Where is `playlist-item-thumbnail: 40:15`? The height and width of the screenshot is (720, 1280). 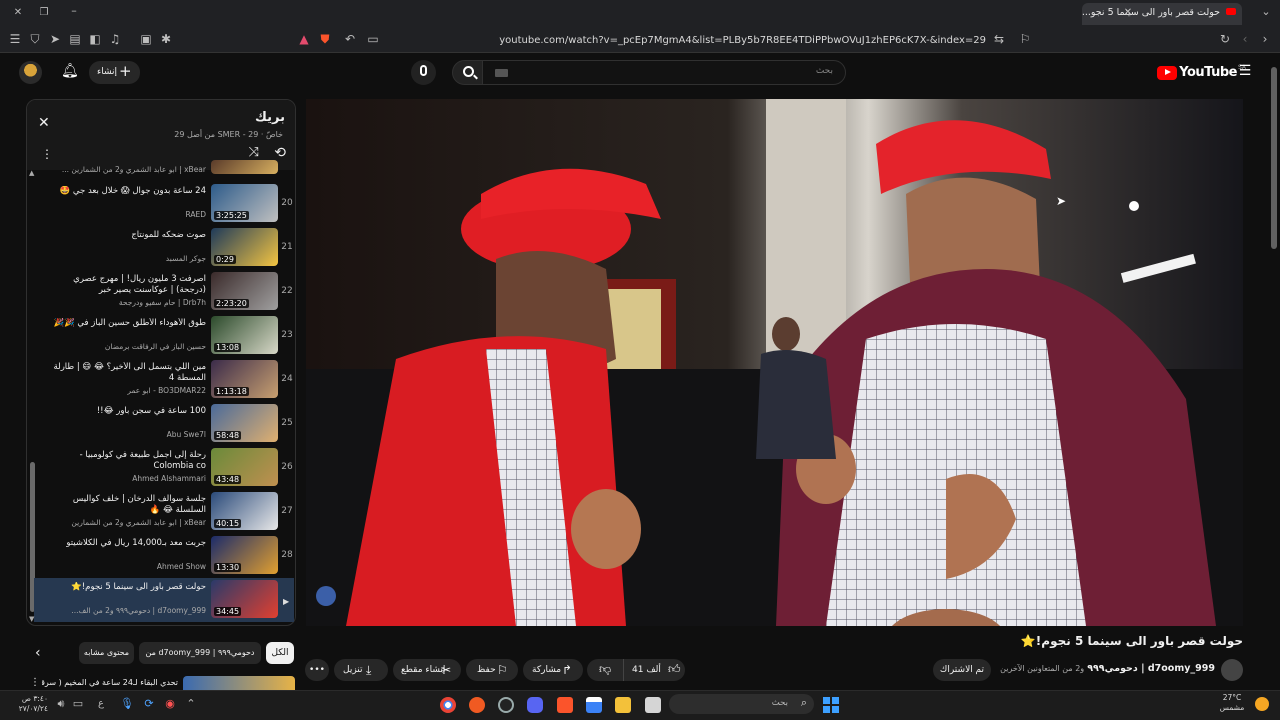
playlist-item-thumbnail: 40:15 is located at coordinates (244, 511).